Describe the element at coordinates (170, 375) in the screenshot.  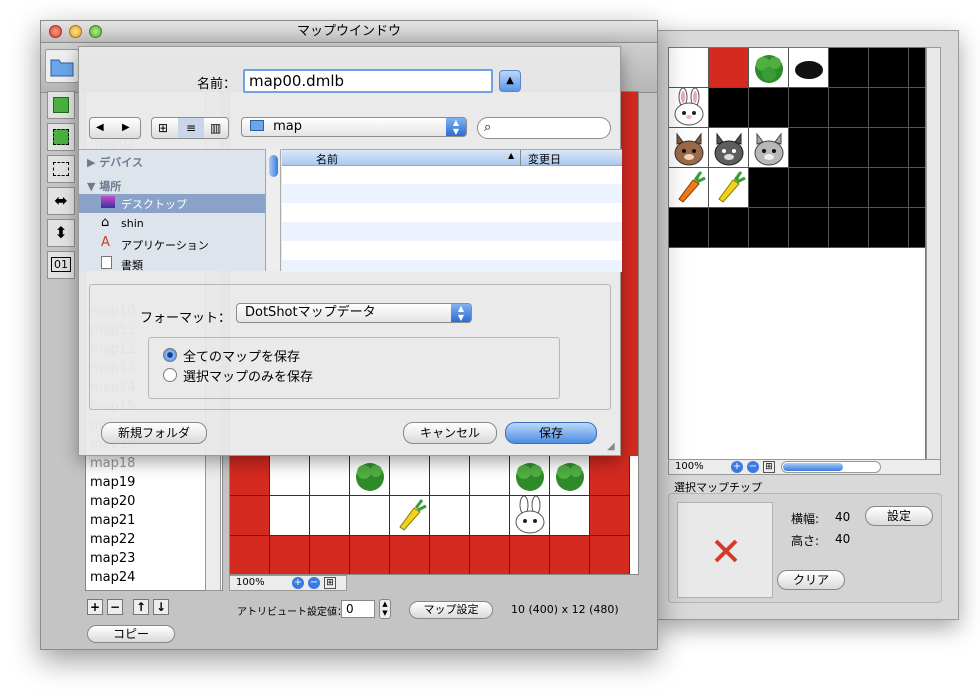
I see `radio-save-selected` at that location.